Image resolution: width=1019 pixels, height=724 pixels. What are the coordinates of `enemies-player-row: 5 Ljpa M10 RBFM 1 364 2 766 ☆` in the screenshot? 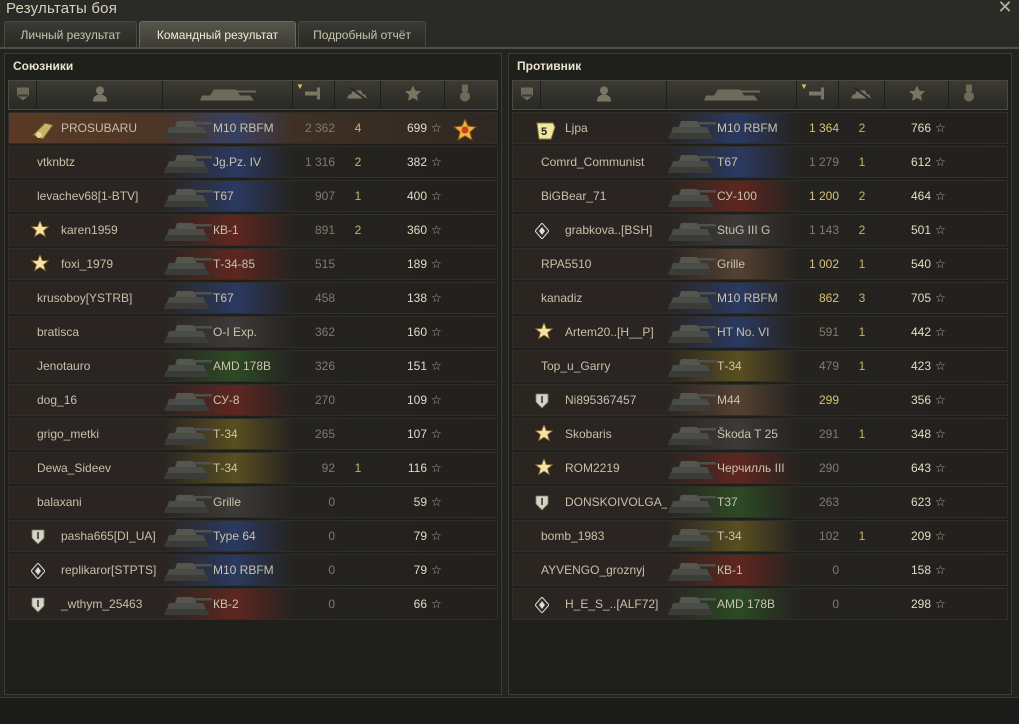 It's located at (760, 128).